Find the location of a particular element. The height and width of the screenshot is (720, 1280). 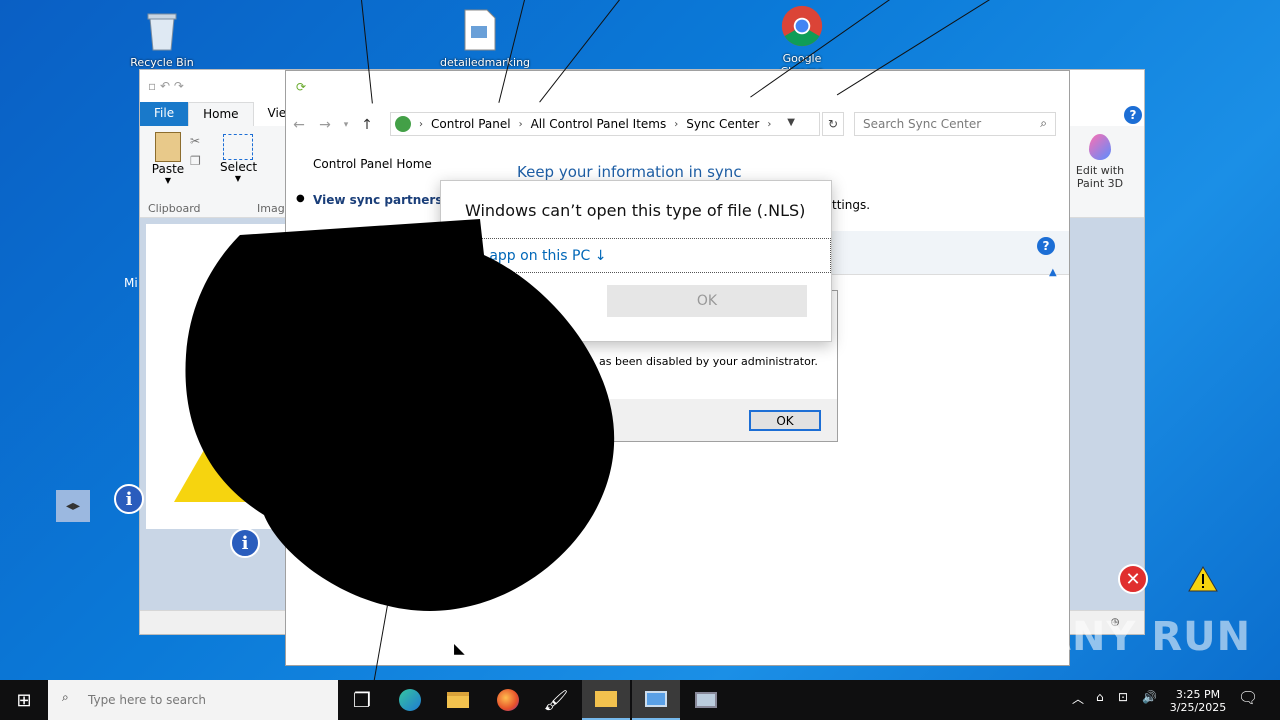

paste-label: Paste is located at coordinates (168, 169).